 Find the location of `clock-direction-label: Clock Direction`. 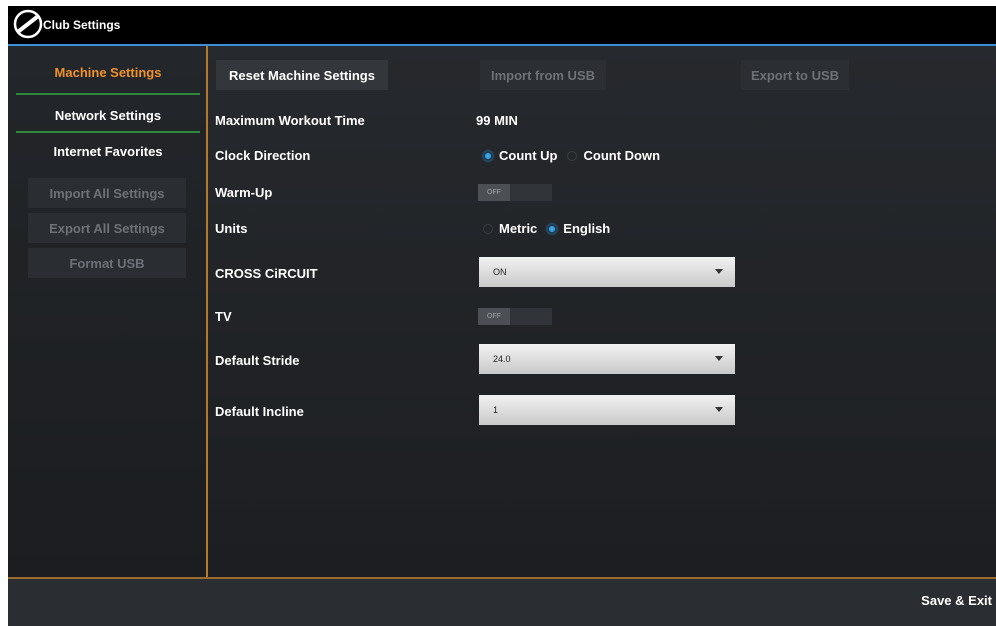

clock-direction-label: Clock Direction is located at coordinates (263, 155).